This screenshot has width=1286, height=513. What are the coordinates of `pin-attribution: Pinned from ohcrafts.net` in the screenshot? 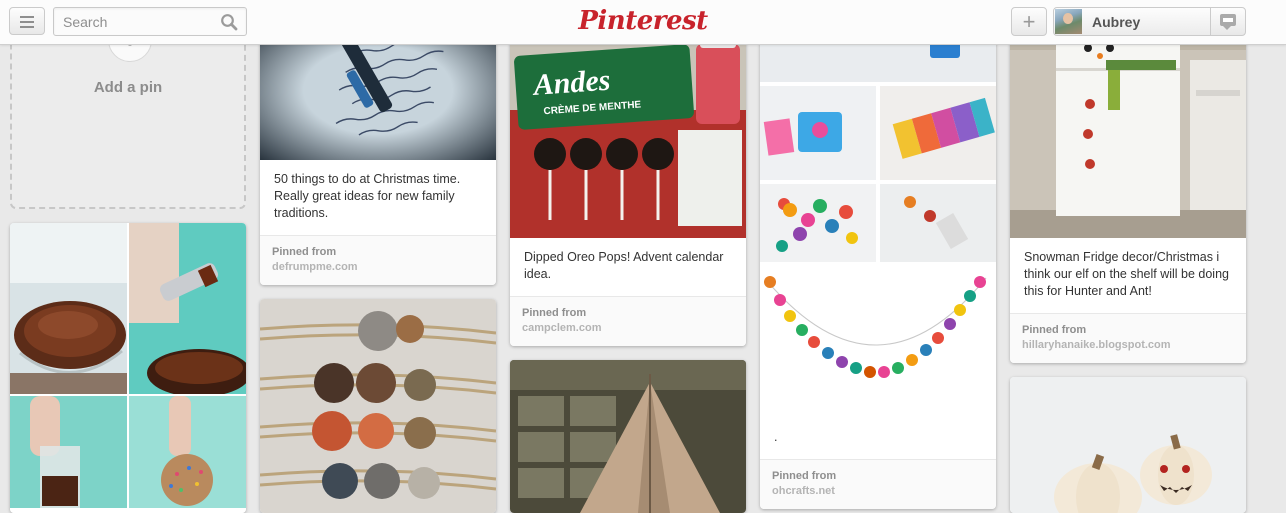 It's located at (878, 484).